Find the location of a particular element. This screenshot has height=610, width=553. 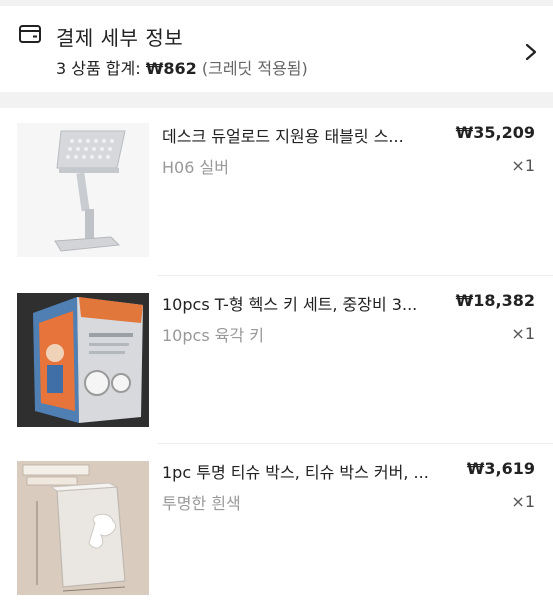

item-count-label: 3 상품 합계: is located at coordinates (98, 68).